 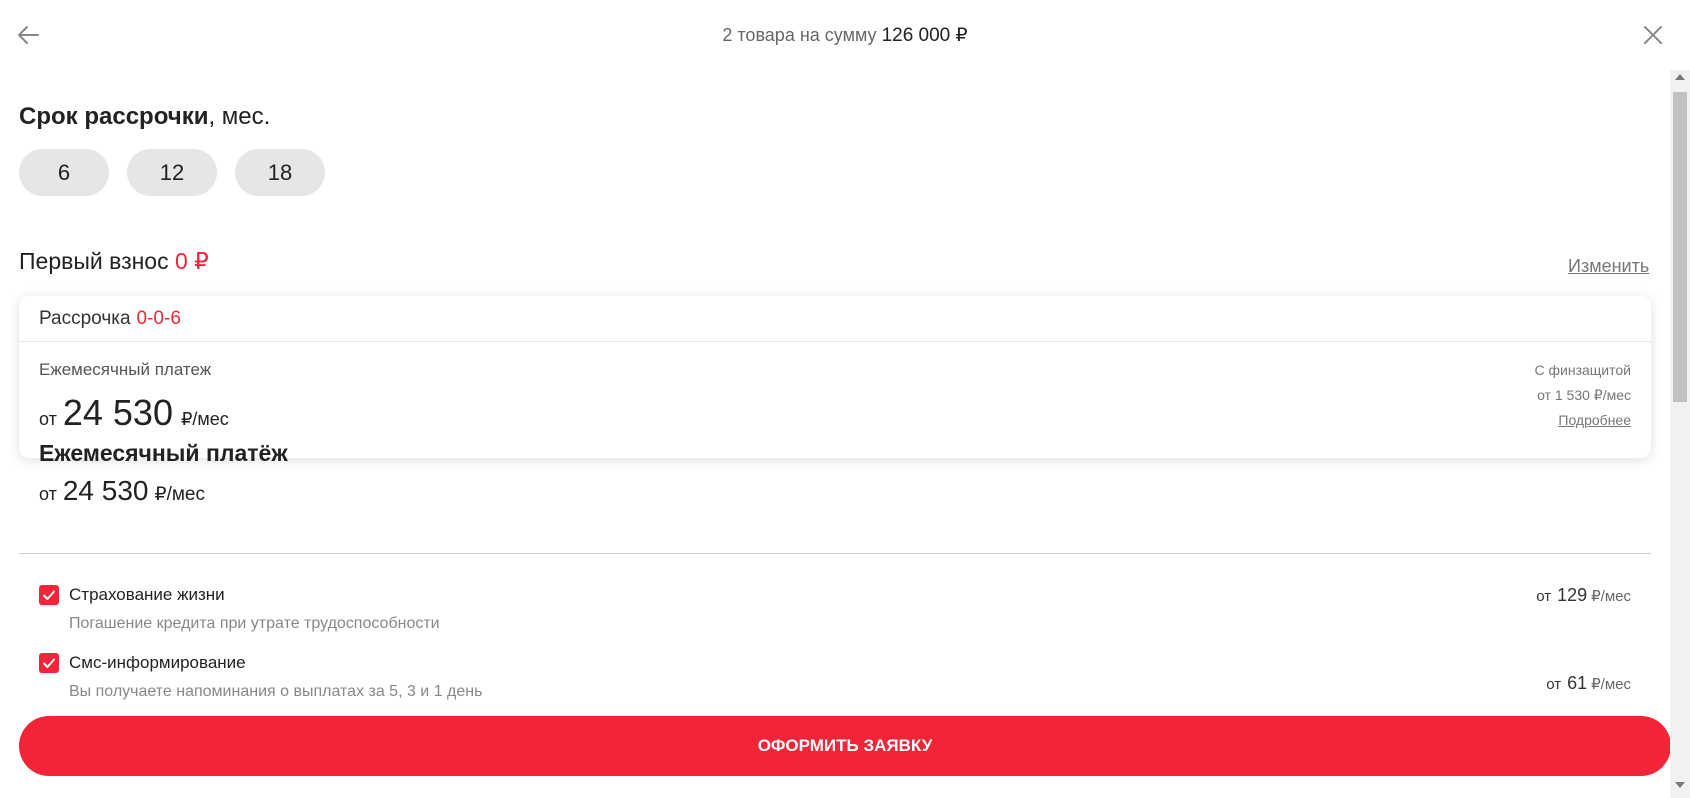 What do you see at coordinates (1611, 684) in the screenshot?
I see `sms-notifications-price-unit: ₽/мес` at bounding box center [1611, 684].